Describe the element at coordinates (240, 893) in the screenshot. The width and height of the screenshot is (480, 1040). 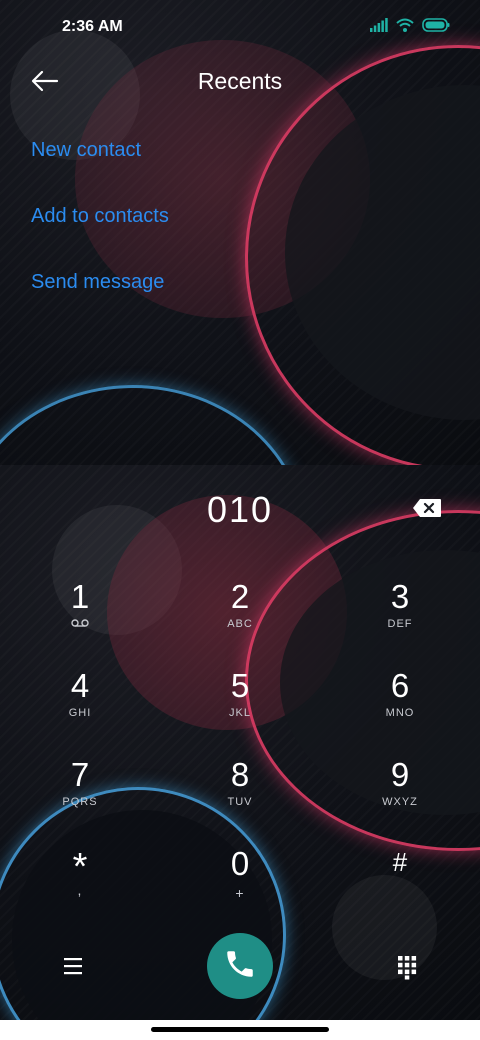
I see `key-letters: +` at that location.